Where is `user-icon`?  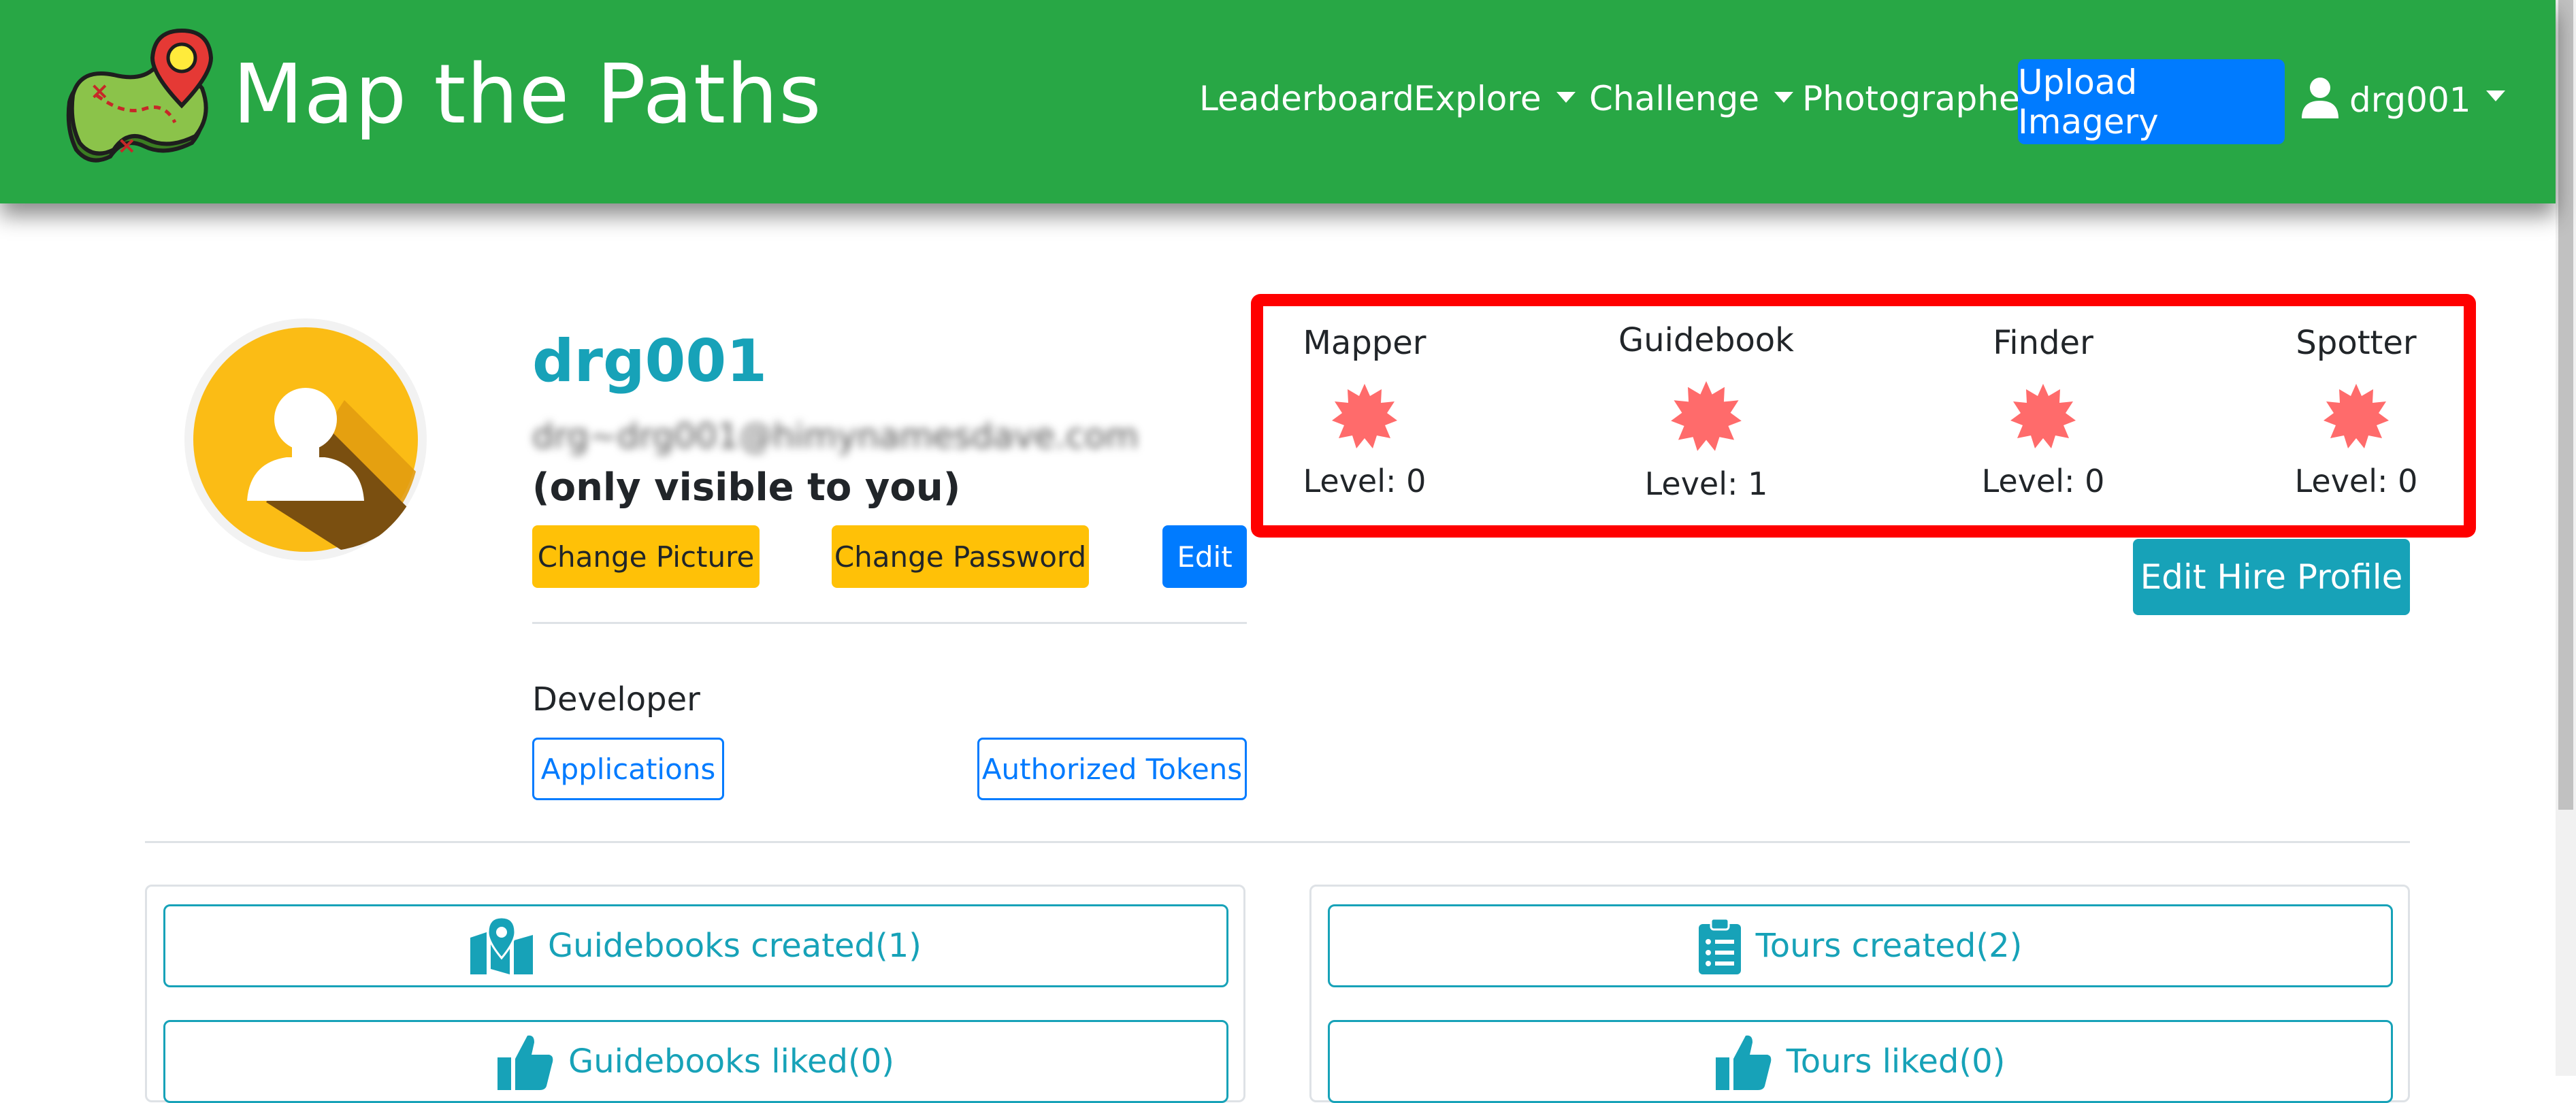 user-icon is located at coordinates (2320, 100).